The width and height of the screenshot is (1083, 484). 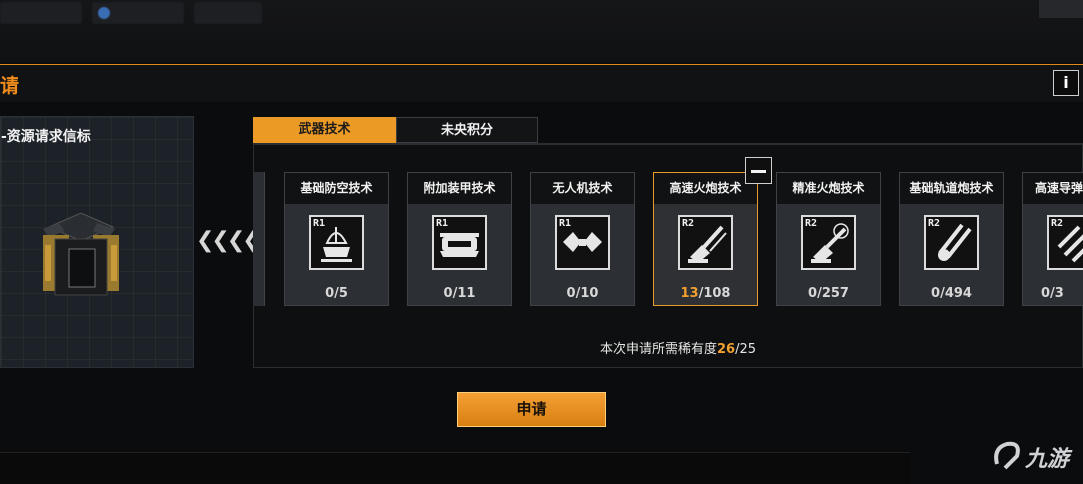 I want to click on beacon-crate-icon, so click(x=81, y=254).